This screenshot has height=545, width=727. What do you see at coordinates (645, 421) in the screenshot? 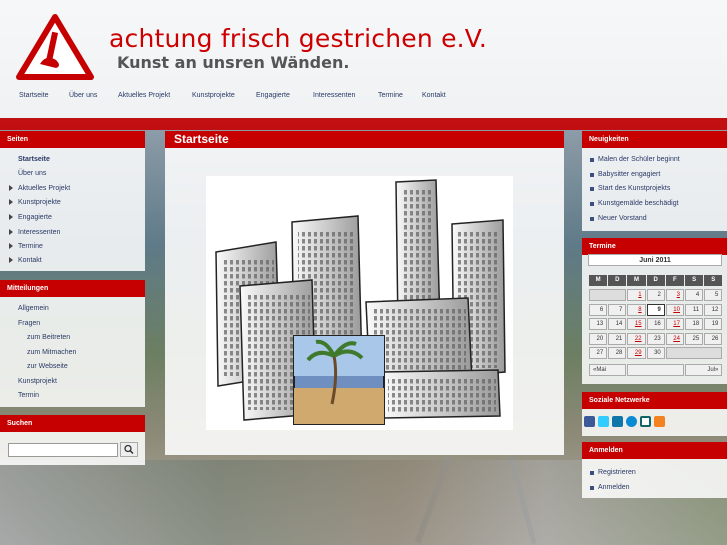
I see `xing-icon` at bounding box center [645, 421].